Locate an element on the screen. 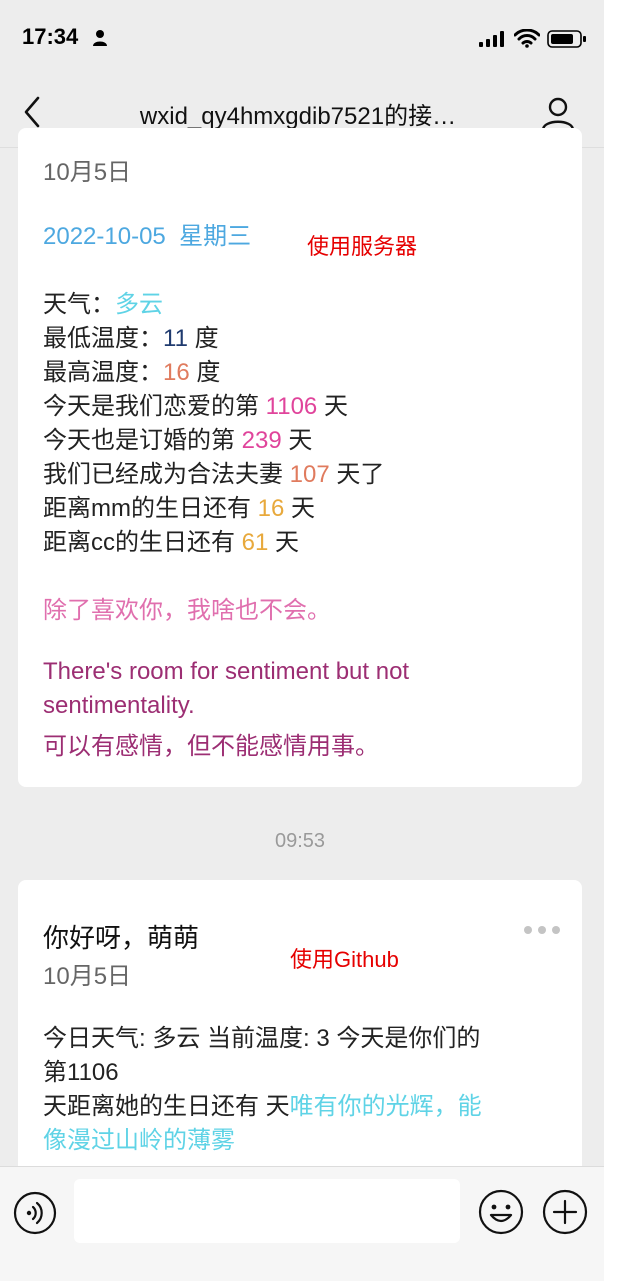 The image size is (634, 1281). love-value: 1106 is located at coordinates (291, 406).